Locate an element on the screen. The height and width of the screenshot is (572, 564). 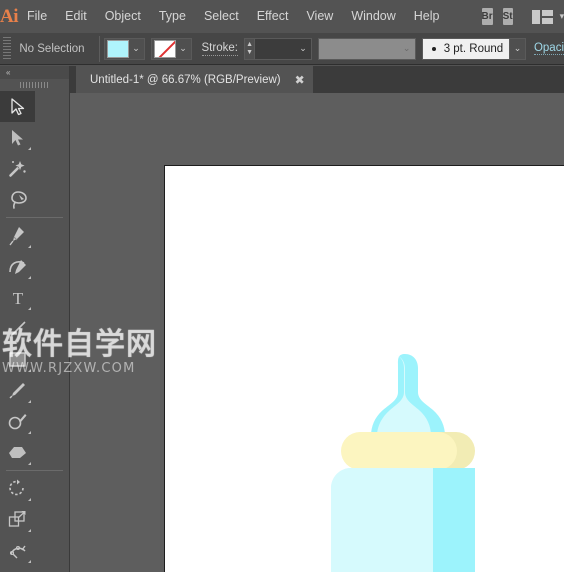
direct-selection-tool is located at coordinates (17, 137).